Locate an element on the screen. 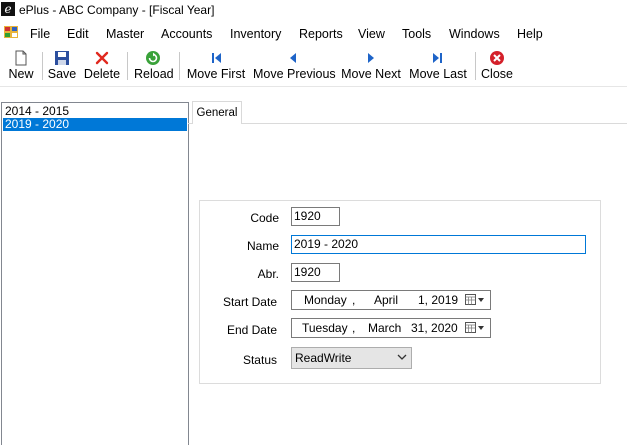  new-label: New is located at coordinates (21, 74).